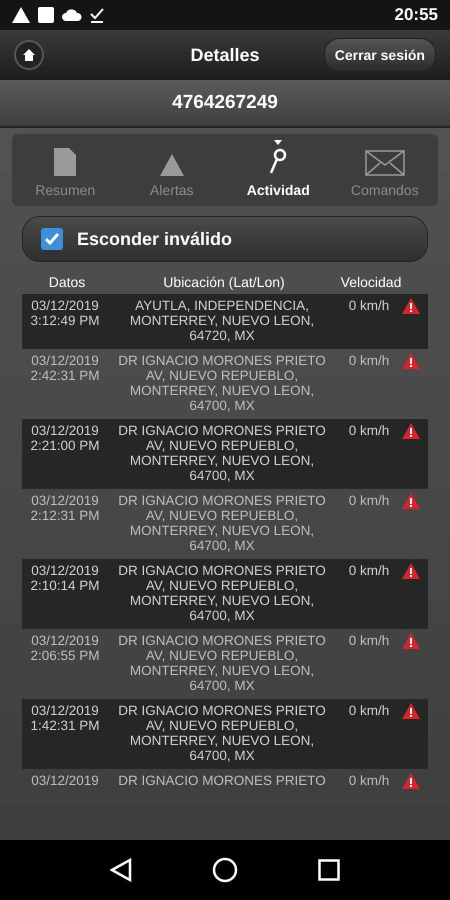  I want to click on location-cell-text: DR IGNACIO MORONES PRIETO, so click(222, 781).